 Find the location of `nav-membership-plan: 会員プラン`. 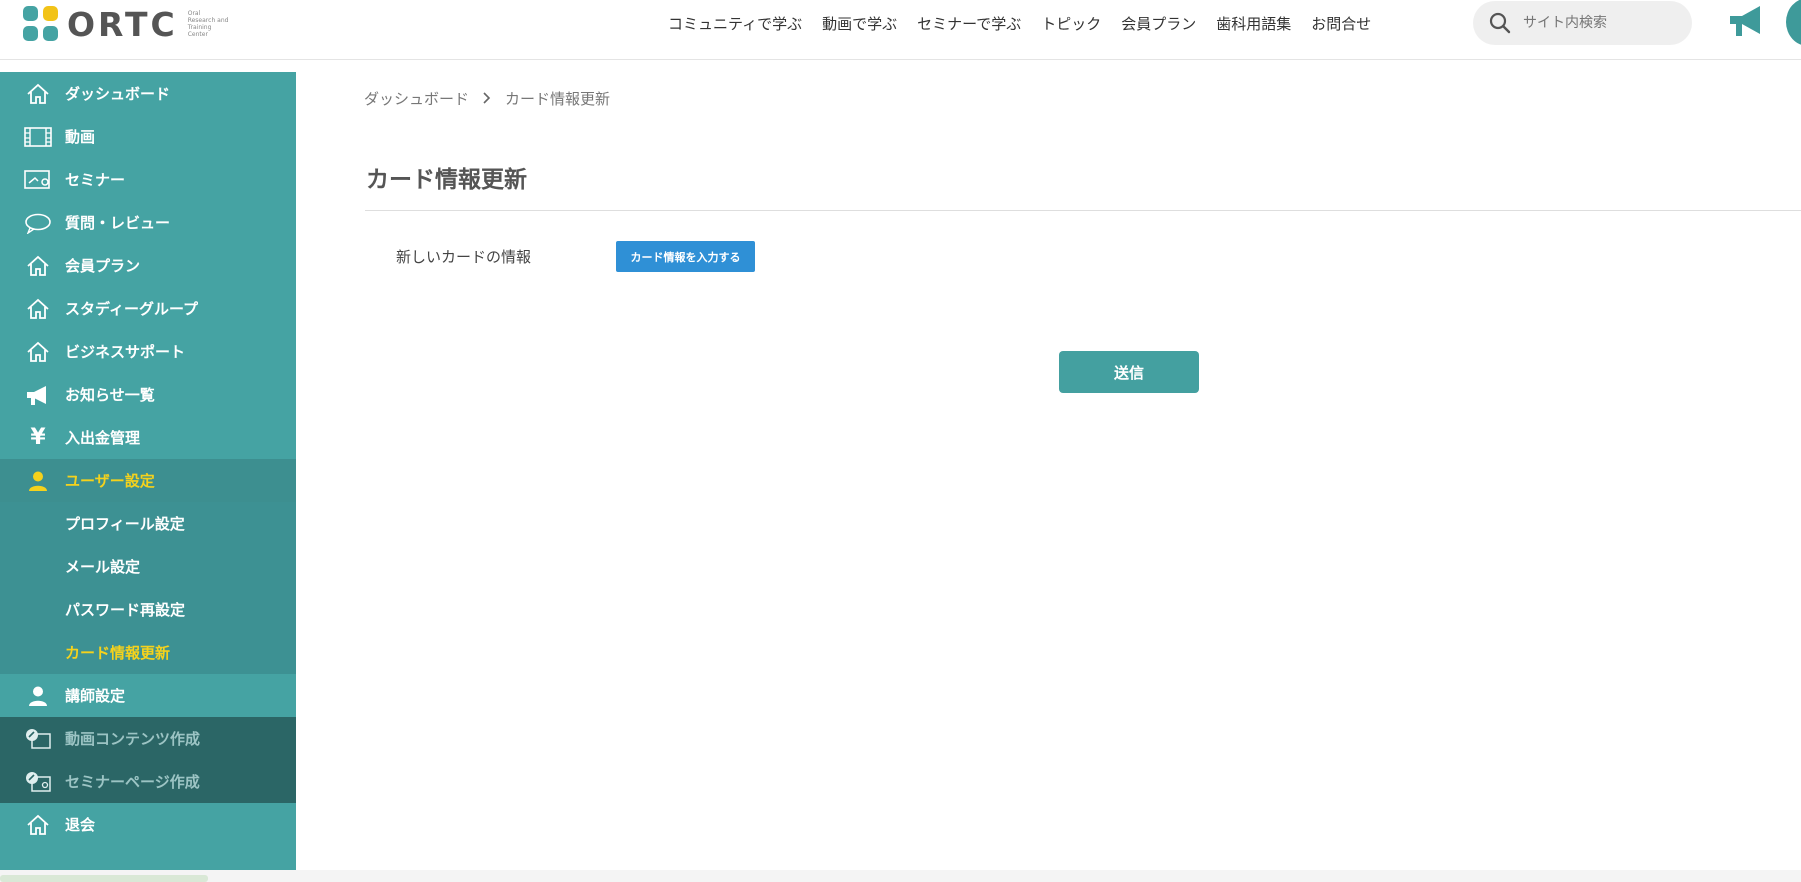

nav-membership-plan: 会員プラン is located at coordinates (1158, 23).